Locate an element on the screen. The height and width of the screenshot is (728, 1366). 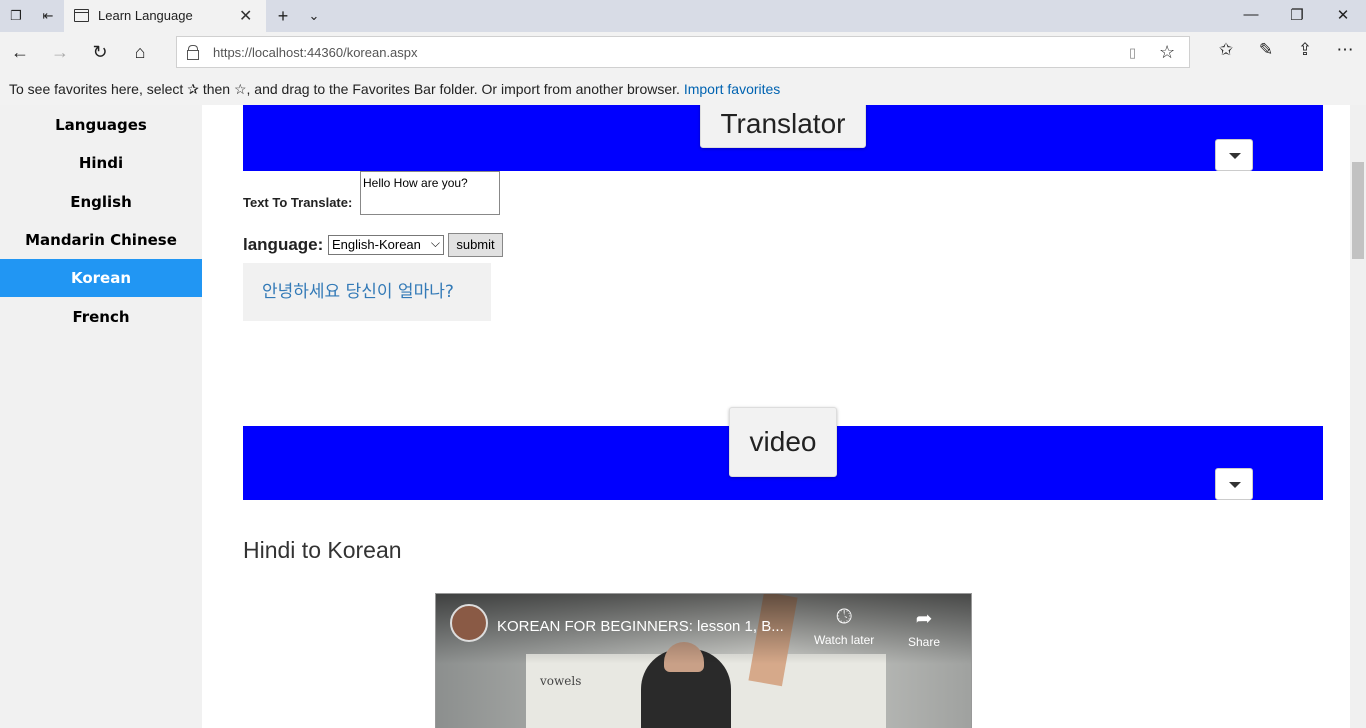
language-selected-value: English-Korean is located at coordinates (376, 244).